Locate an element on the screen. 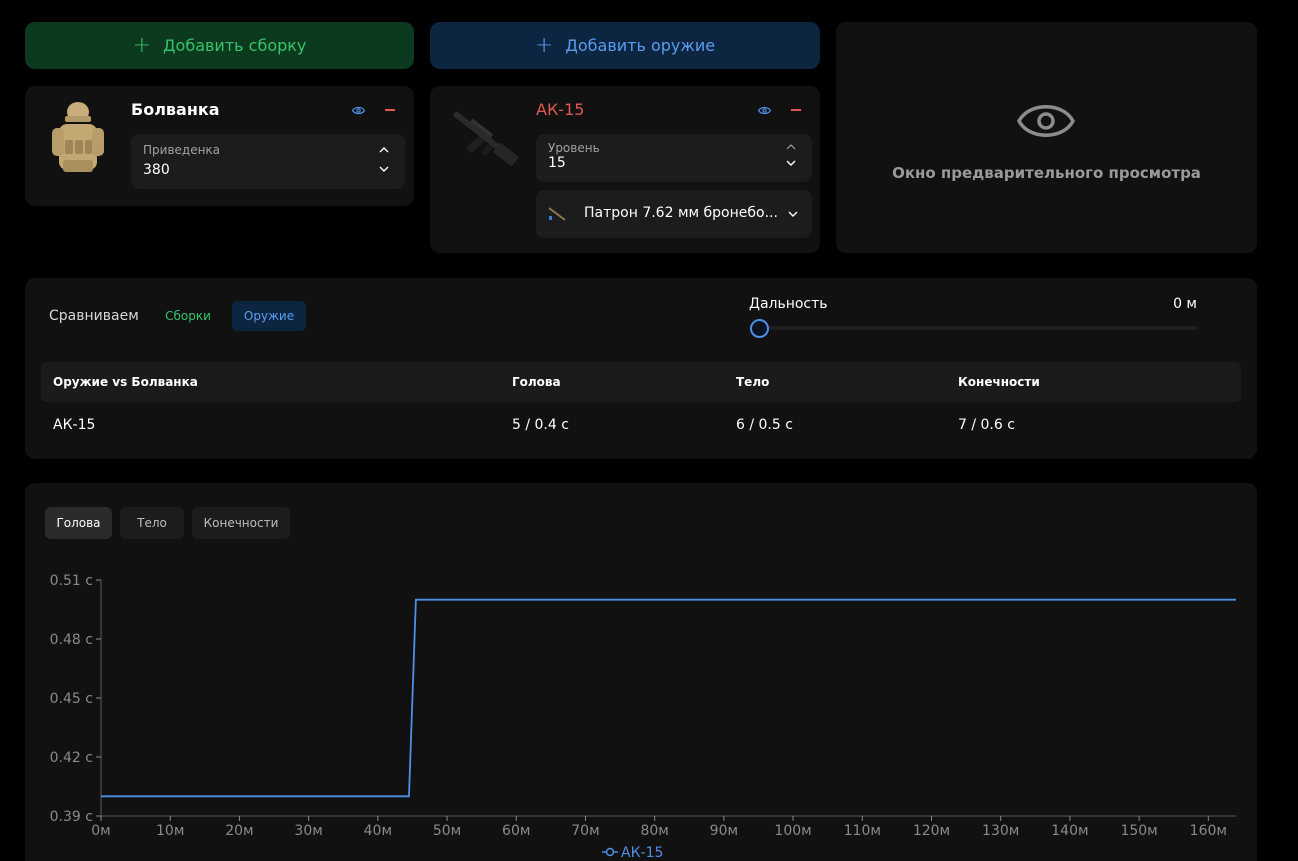 This screenshot has height=861, width=1298. x-tick-label: 40м is located at coordinates (378, 831).